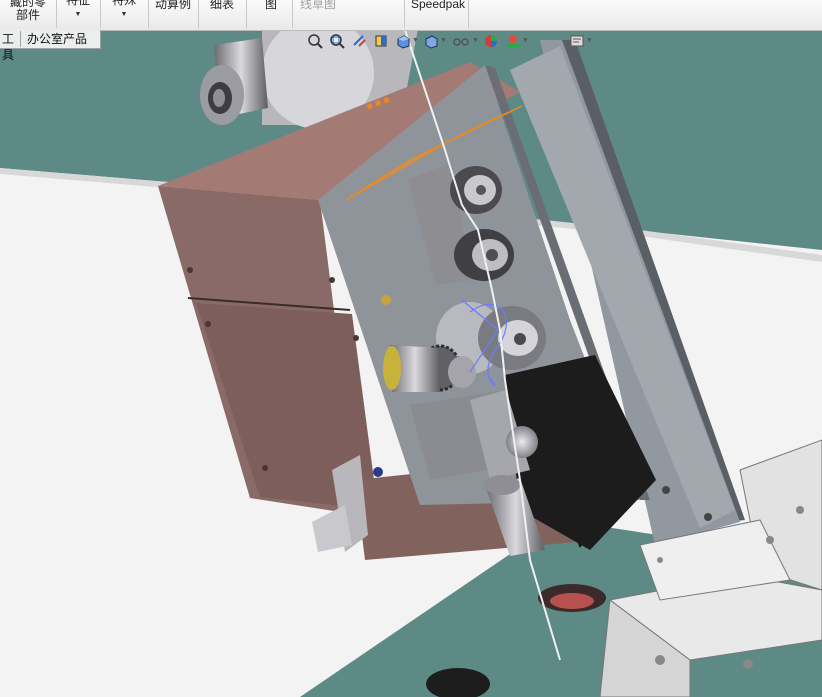  What do you see at coordinates (318, 15) in the screenshot?
I see `ribbon-btn-3d-sketch: 线草图` at bounding box center [318, 15].